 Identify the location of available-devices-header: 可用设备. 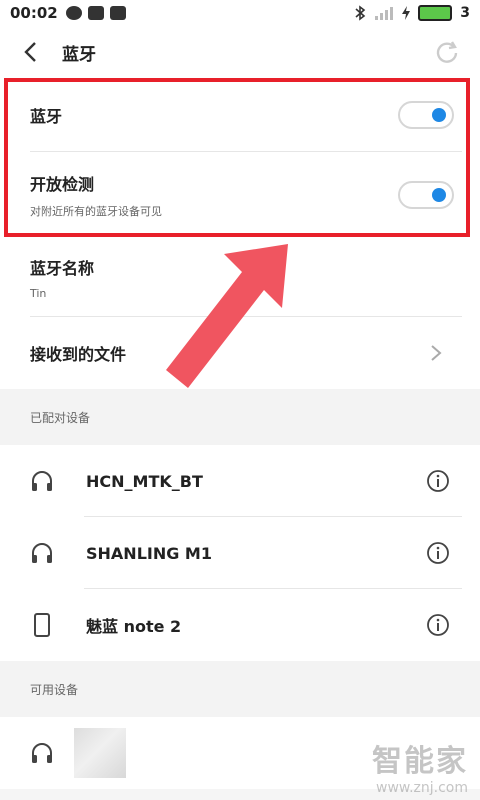
(240, 689).